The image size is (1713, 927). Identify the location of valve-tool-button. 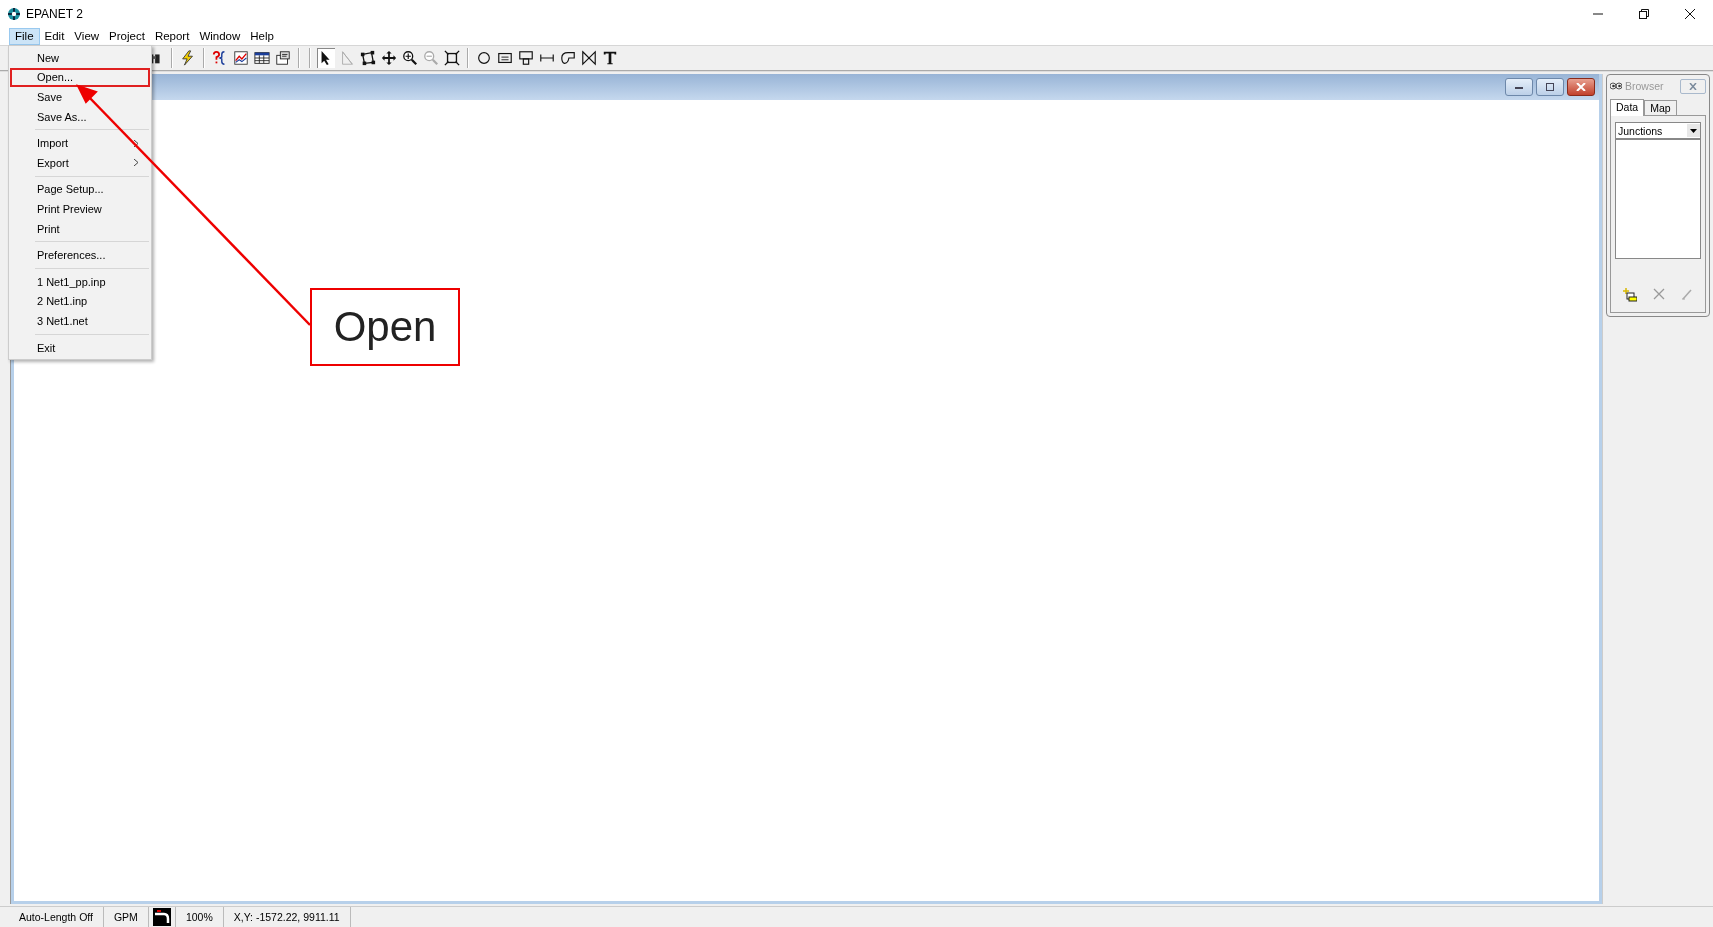
(589, 58).